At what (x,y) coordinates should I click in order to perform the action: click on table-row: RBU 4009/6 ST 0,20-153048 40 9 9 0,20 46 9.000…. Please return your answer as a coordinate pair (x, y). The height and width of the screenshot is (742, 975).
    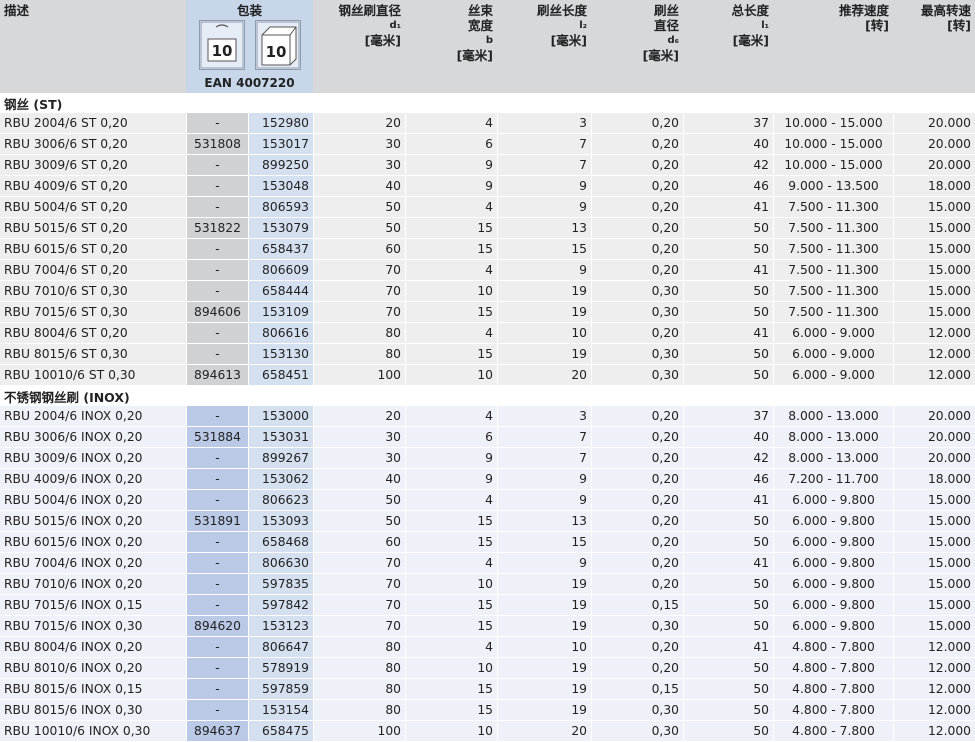
    Looking at the image, I should click on (487, 186).